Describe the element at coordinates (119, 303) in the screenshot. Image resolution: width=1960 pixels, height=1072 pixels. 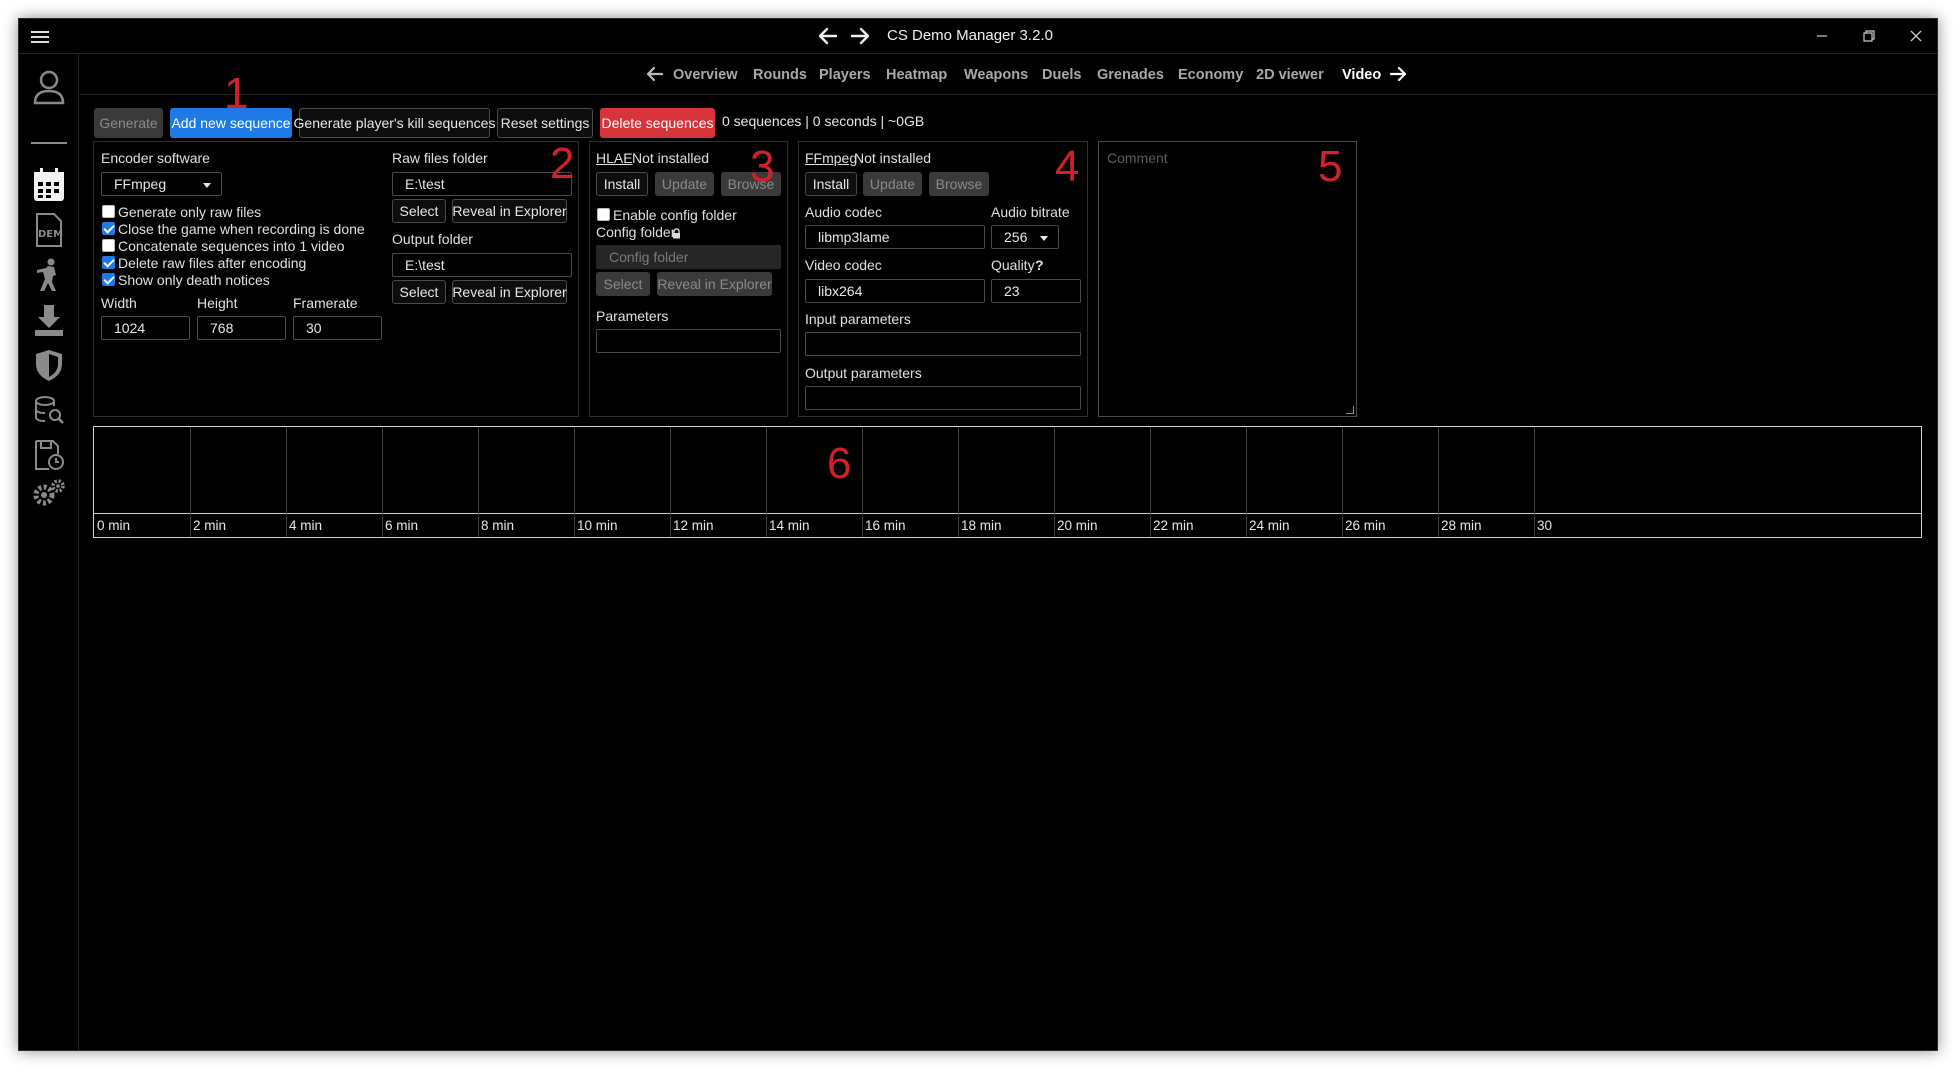
I see `width-label: Width` at that location.